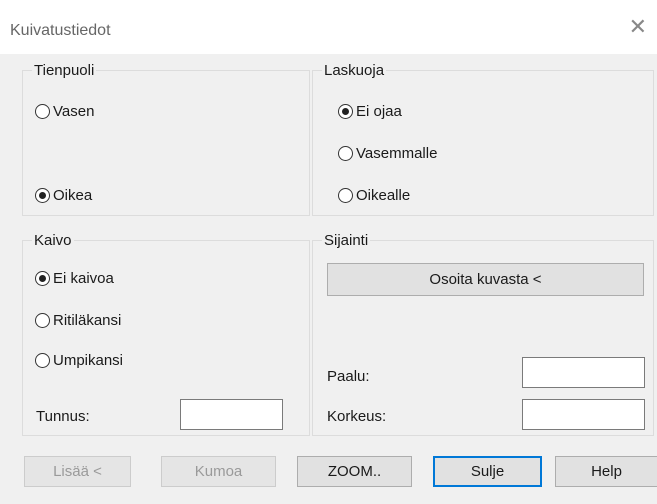  I want to click on lisaa-button: Lisää <, so click(77, 471).